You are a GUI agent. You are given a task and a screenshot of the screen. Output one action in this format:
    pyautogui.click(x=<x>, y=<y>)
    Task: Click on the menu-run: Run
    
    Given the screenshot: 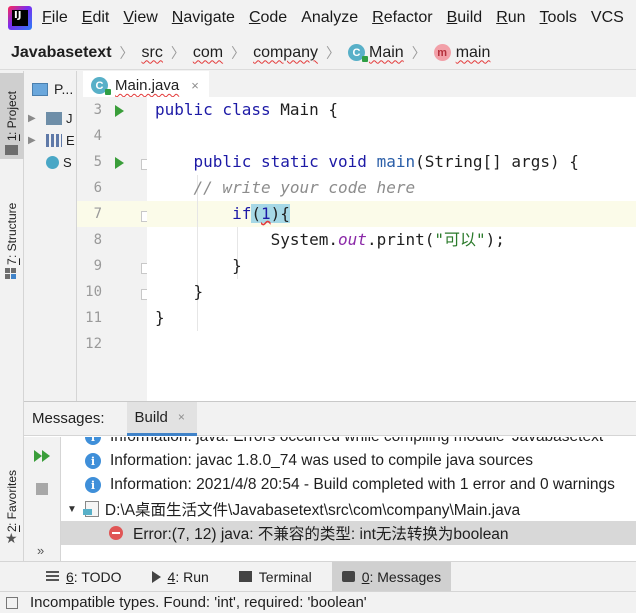 What is the action you would take?
    pyautogui.click(x=510, y=18)
    